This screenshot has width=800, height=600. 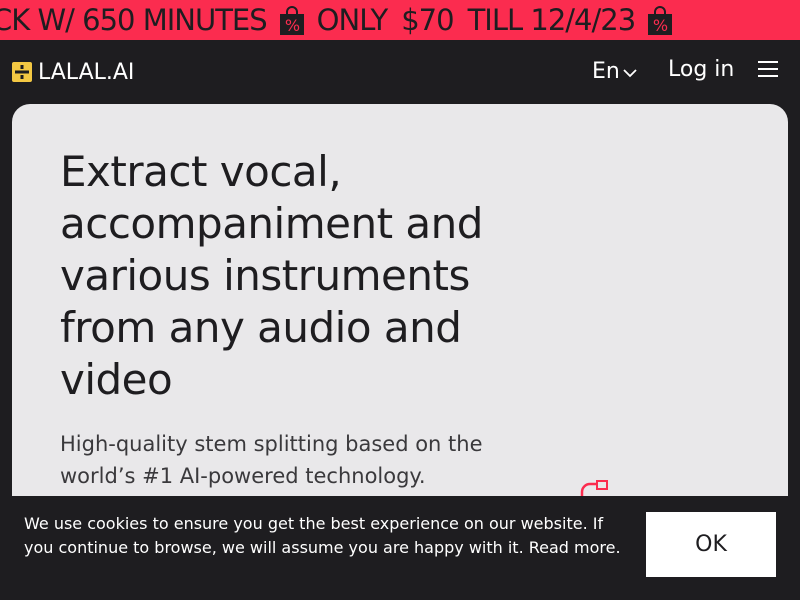 What do you see at coordinates (352, 20) in the screenshot?
I see `promo-text-only: ONLY` at bounding box center [352, 20].